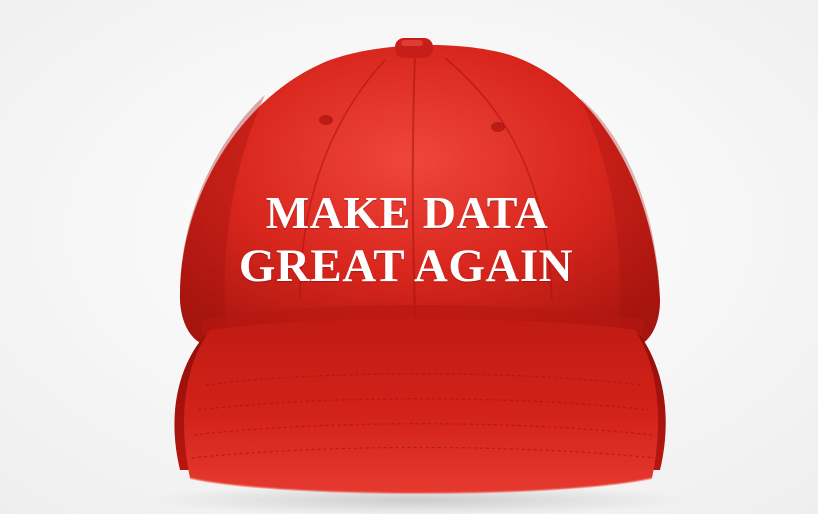 The height and width of the screenshot is (514, 818). What do you see at coordinates (412, 43) in the screenshot?
I see `top-button-highlight` at bounding box center [412, 43].